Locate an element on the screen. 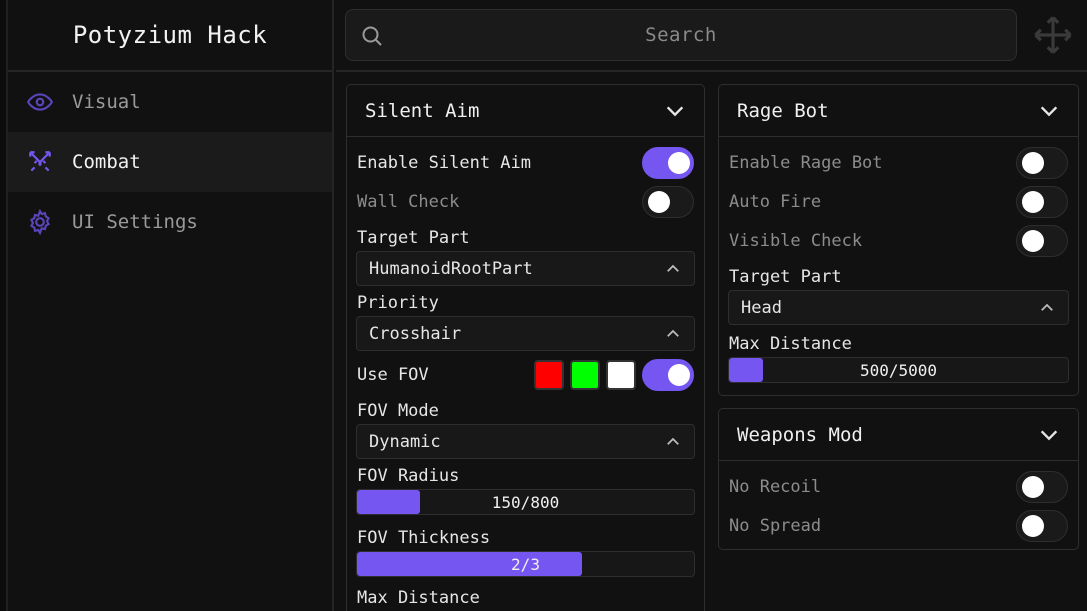 The image size is (1087, 611). no-recoil-toggle is located at coordinates (1042, 486).